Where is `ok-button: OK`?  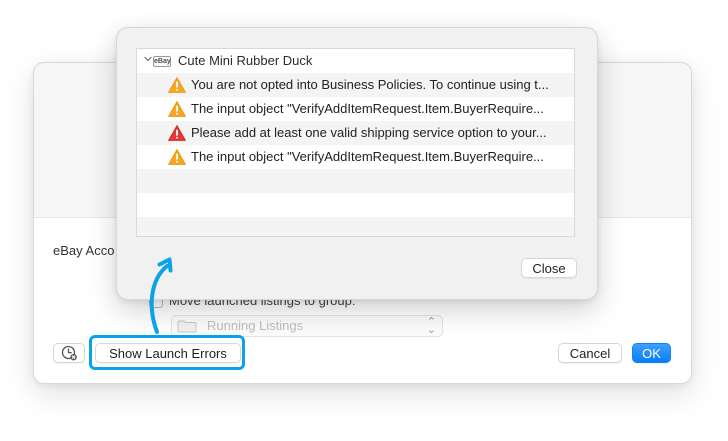
ok-button: OK is located at coordinates (651, 353).